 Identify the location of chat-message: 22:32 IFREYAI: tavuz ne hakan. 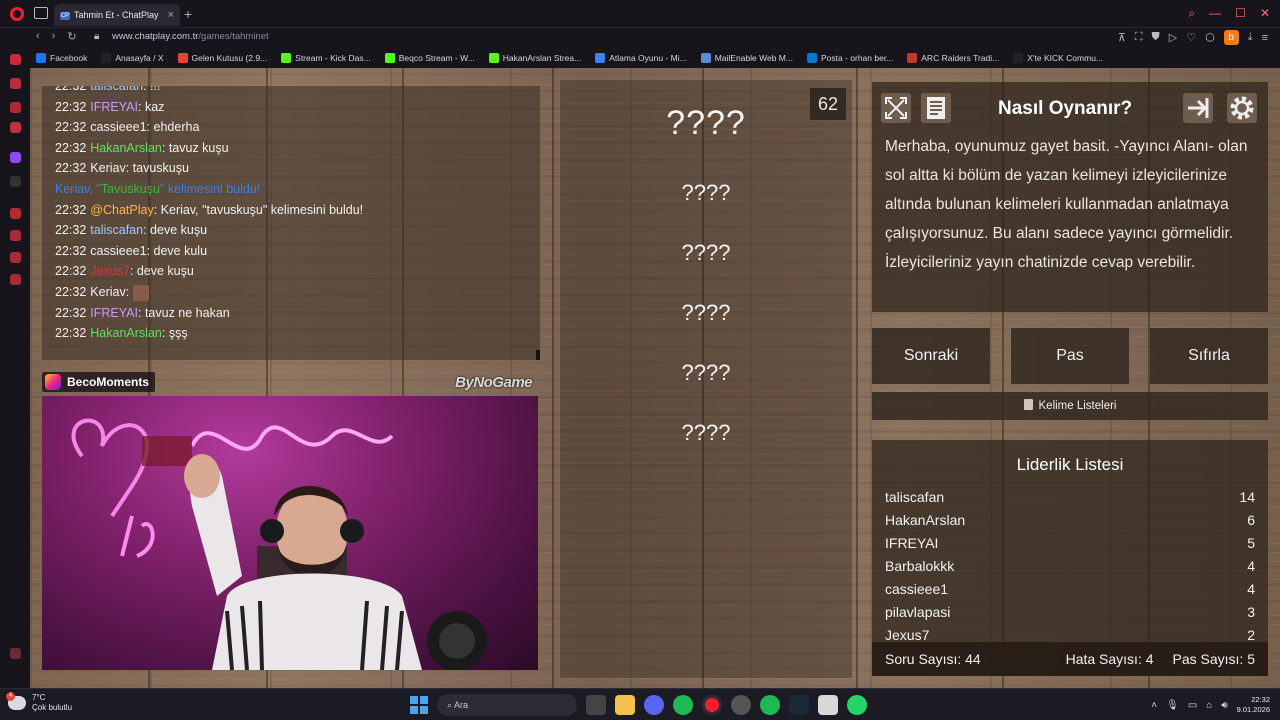
(291, 313).